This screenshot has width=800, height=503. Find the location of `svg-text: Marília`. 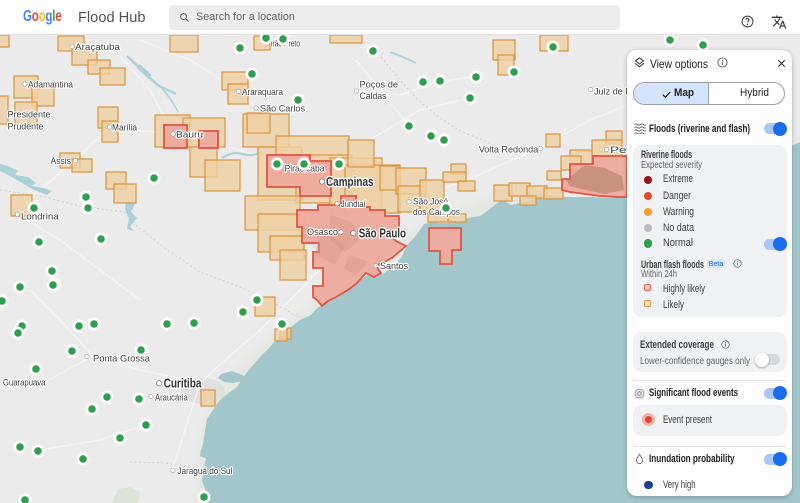

svg-text: Marília is located at coordinates (125, 128).